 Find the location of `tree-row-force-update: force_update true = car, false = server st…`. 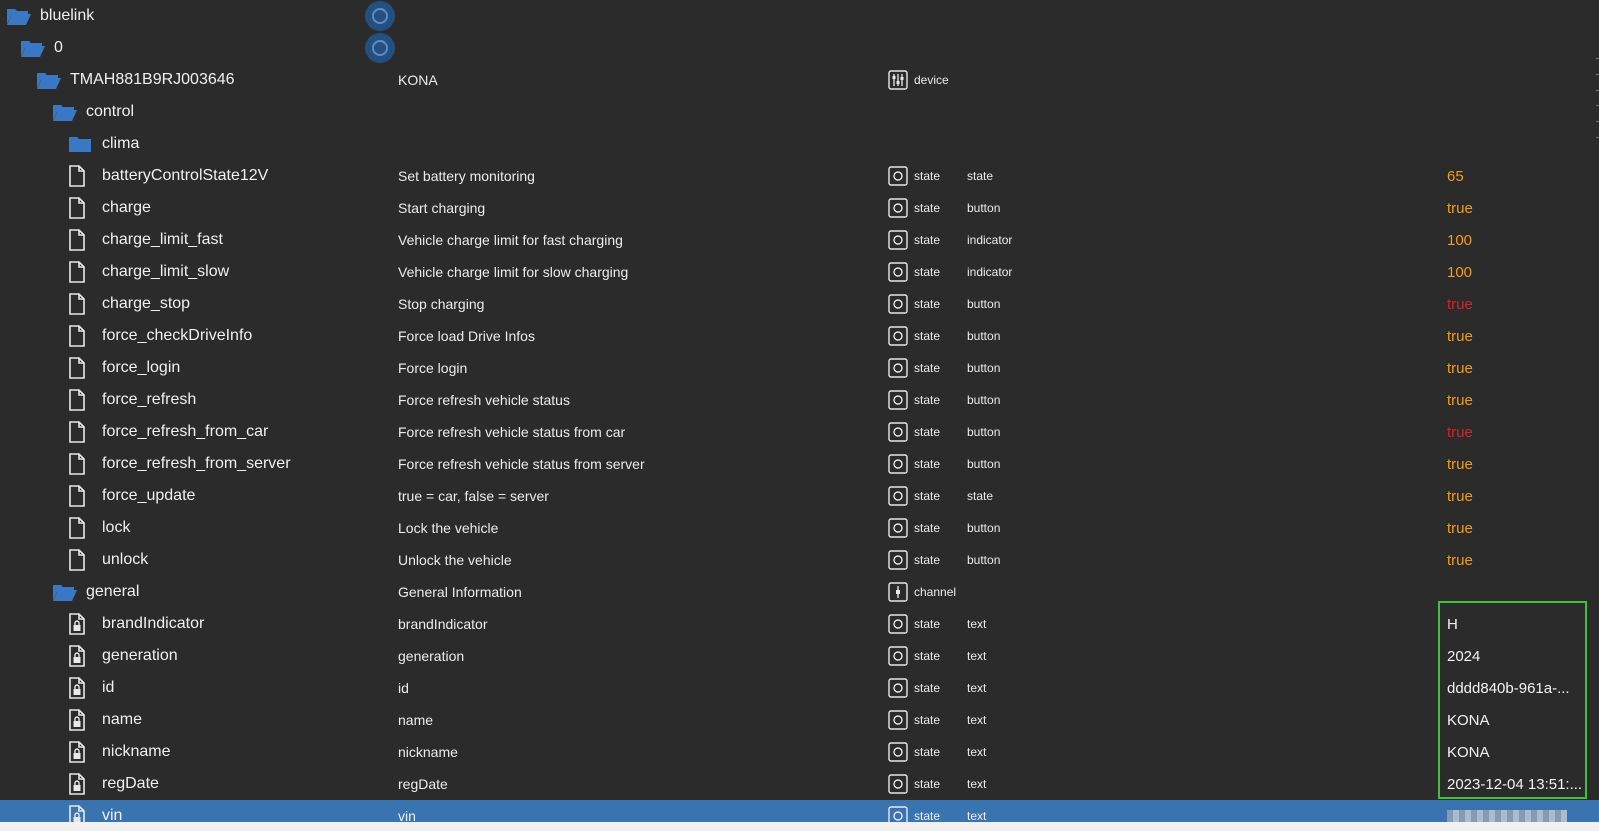

tree-row-force-update: force_update true = car, false = server st… is located at coordinates (799, 496).